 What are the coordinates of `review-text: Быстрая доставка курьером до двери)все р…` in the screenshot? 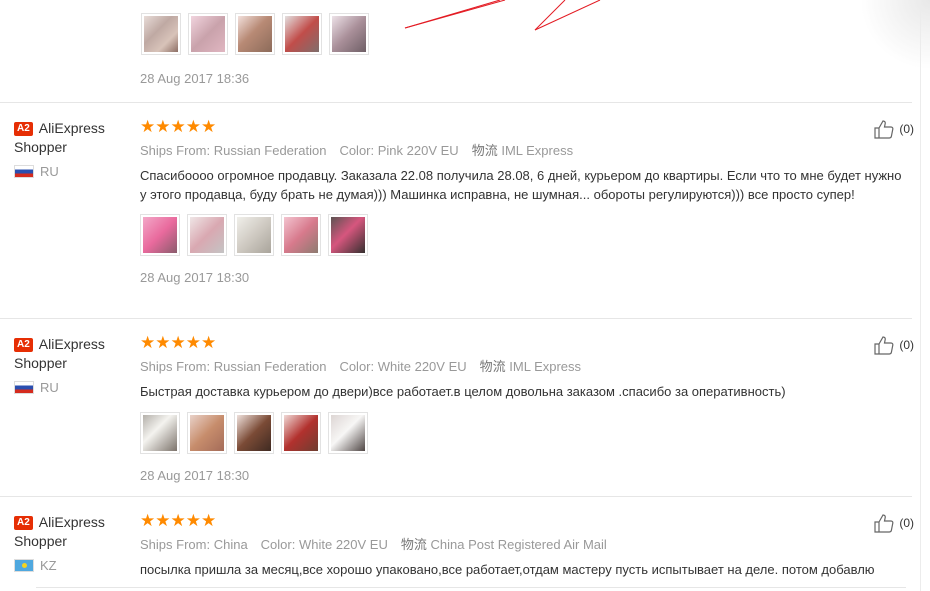 It's located at (463, 391).